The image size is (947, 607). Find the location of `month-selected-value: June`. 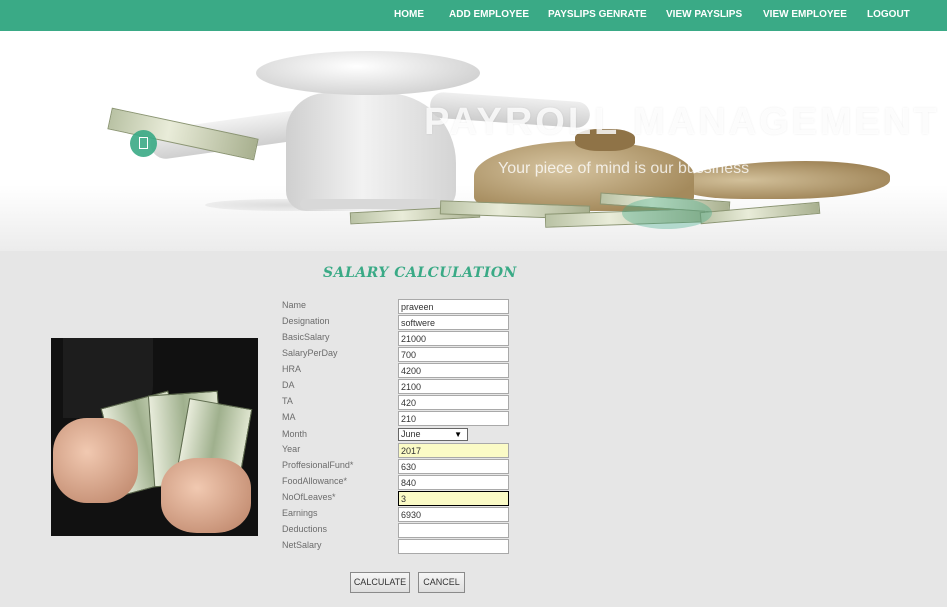

month-selected-value: June is located at coordinates (411, 434).